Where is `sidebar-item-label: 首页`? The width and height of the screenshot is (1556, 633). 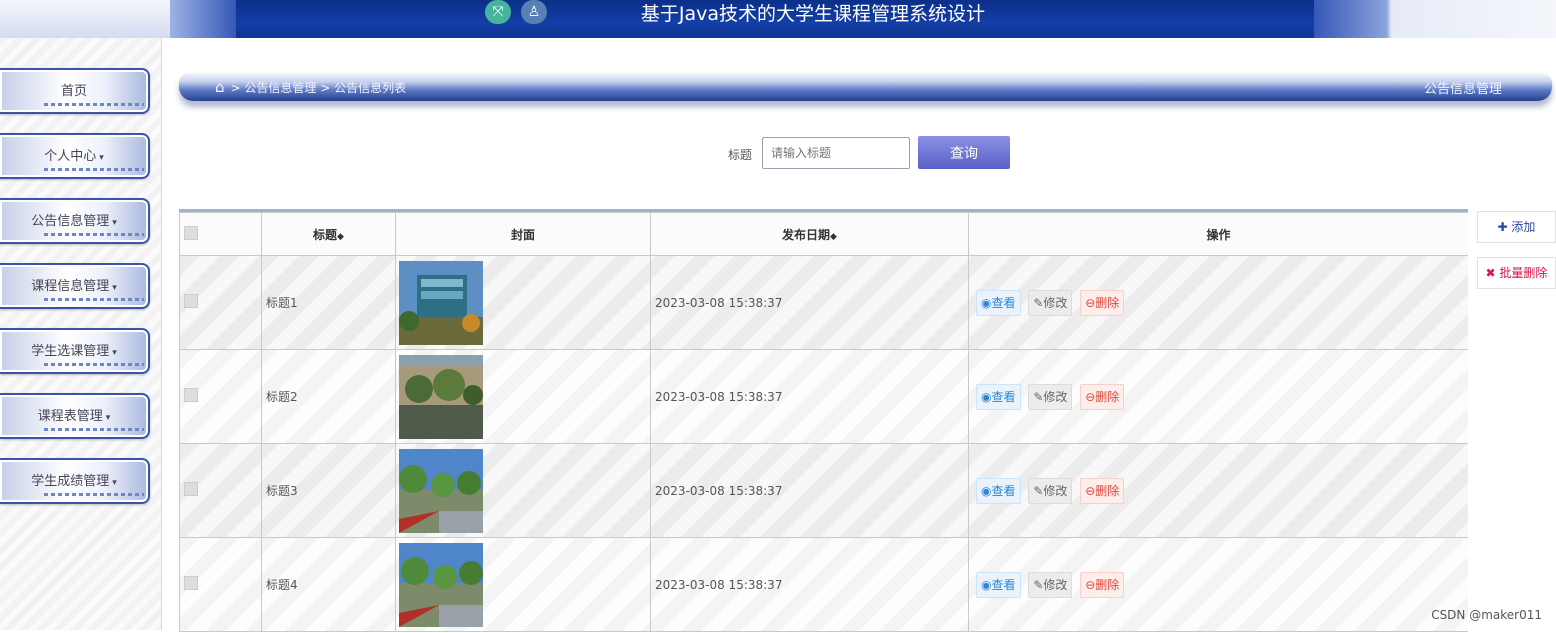
sidebar-item-label: 首页 is located at coordinates (73, 91).